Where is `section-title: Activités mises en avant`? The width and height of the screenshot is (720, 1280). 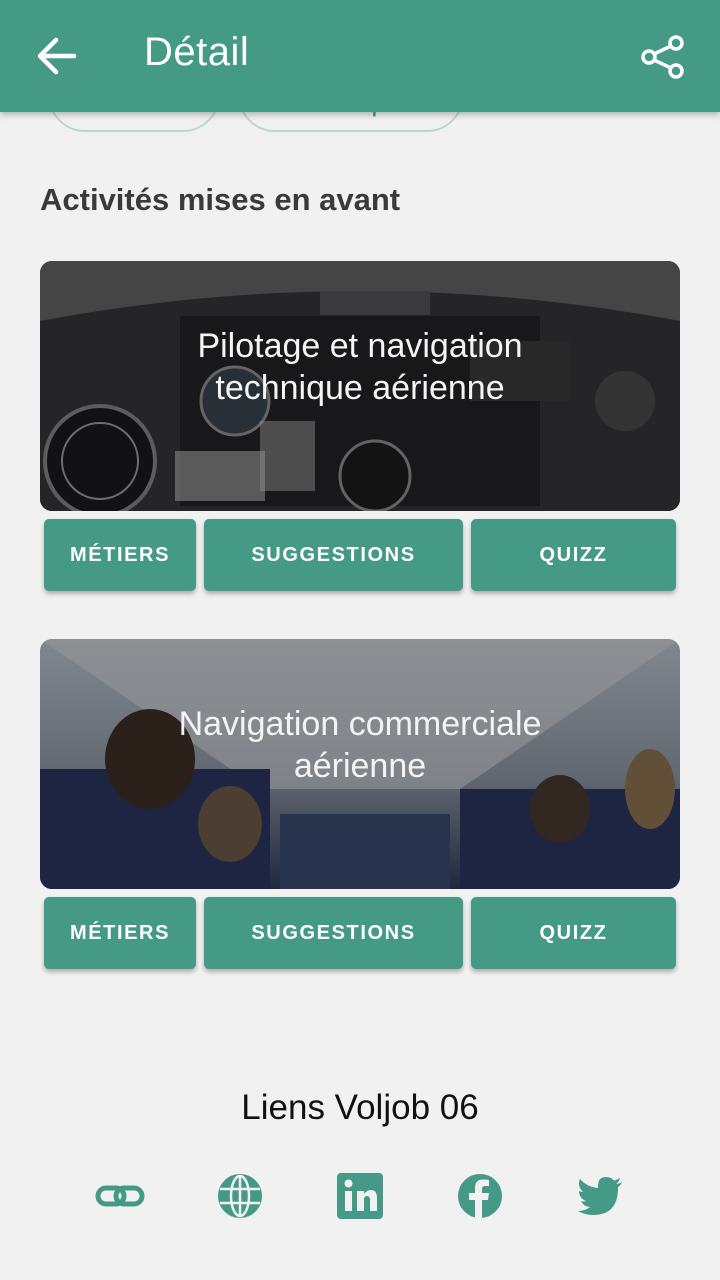
section-title: Activités mises en avant is located at coordinates (220, 199).